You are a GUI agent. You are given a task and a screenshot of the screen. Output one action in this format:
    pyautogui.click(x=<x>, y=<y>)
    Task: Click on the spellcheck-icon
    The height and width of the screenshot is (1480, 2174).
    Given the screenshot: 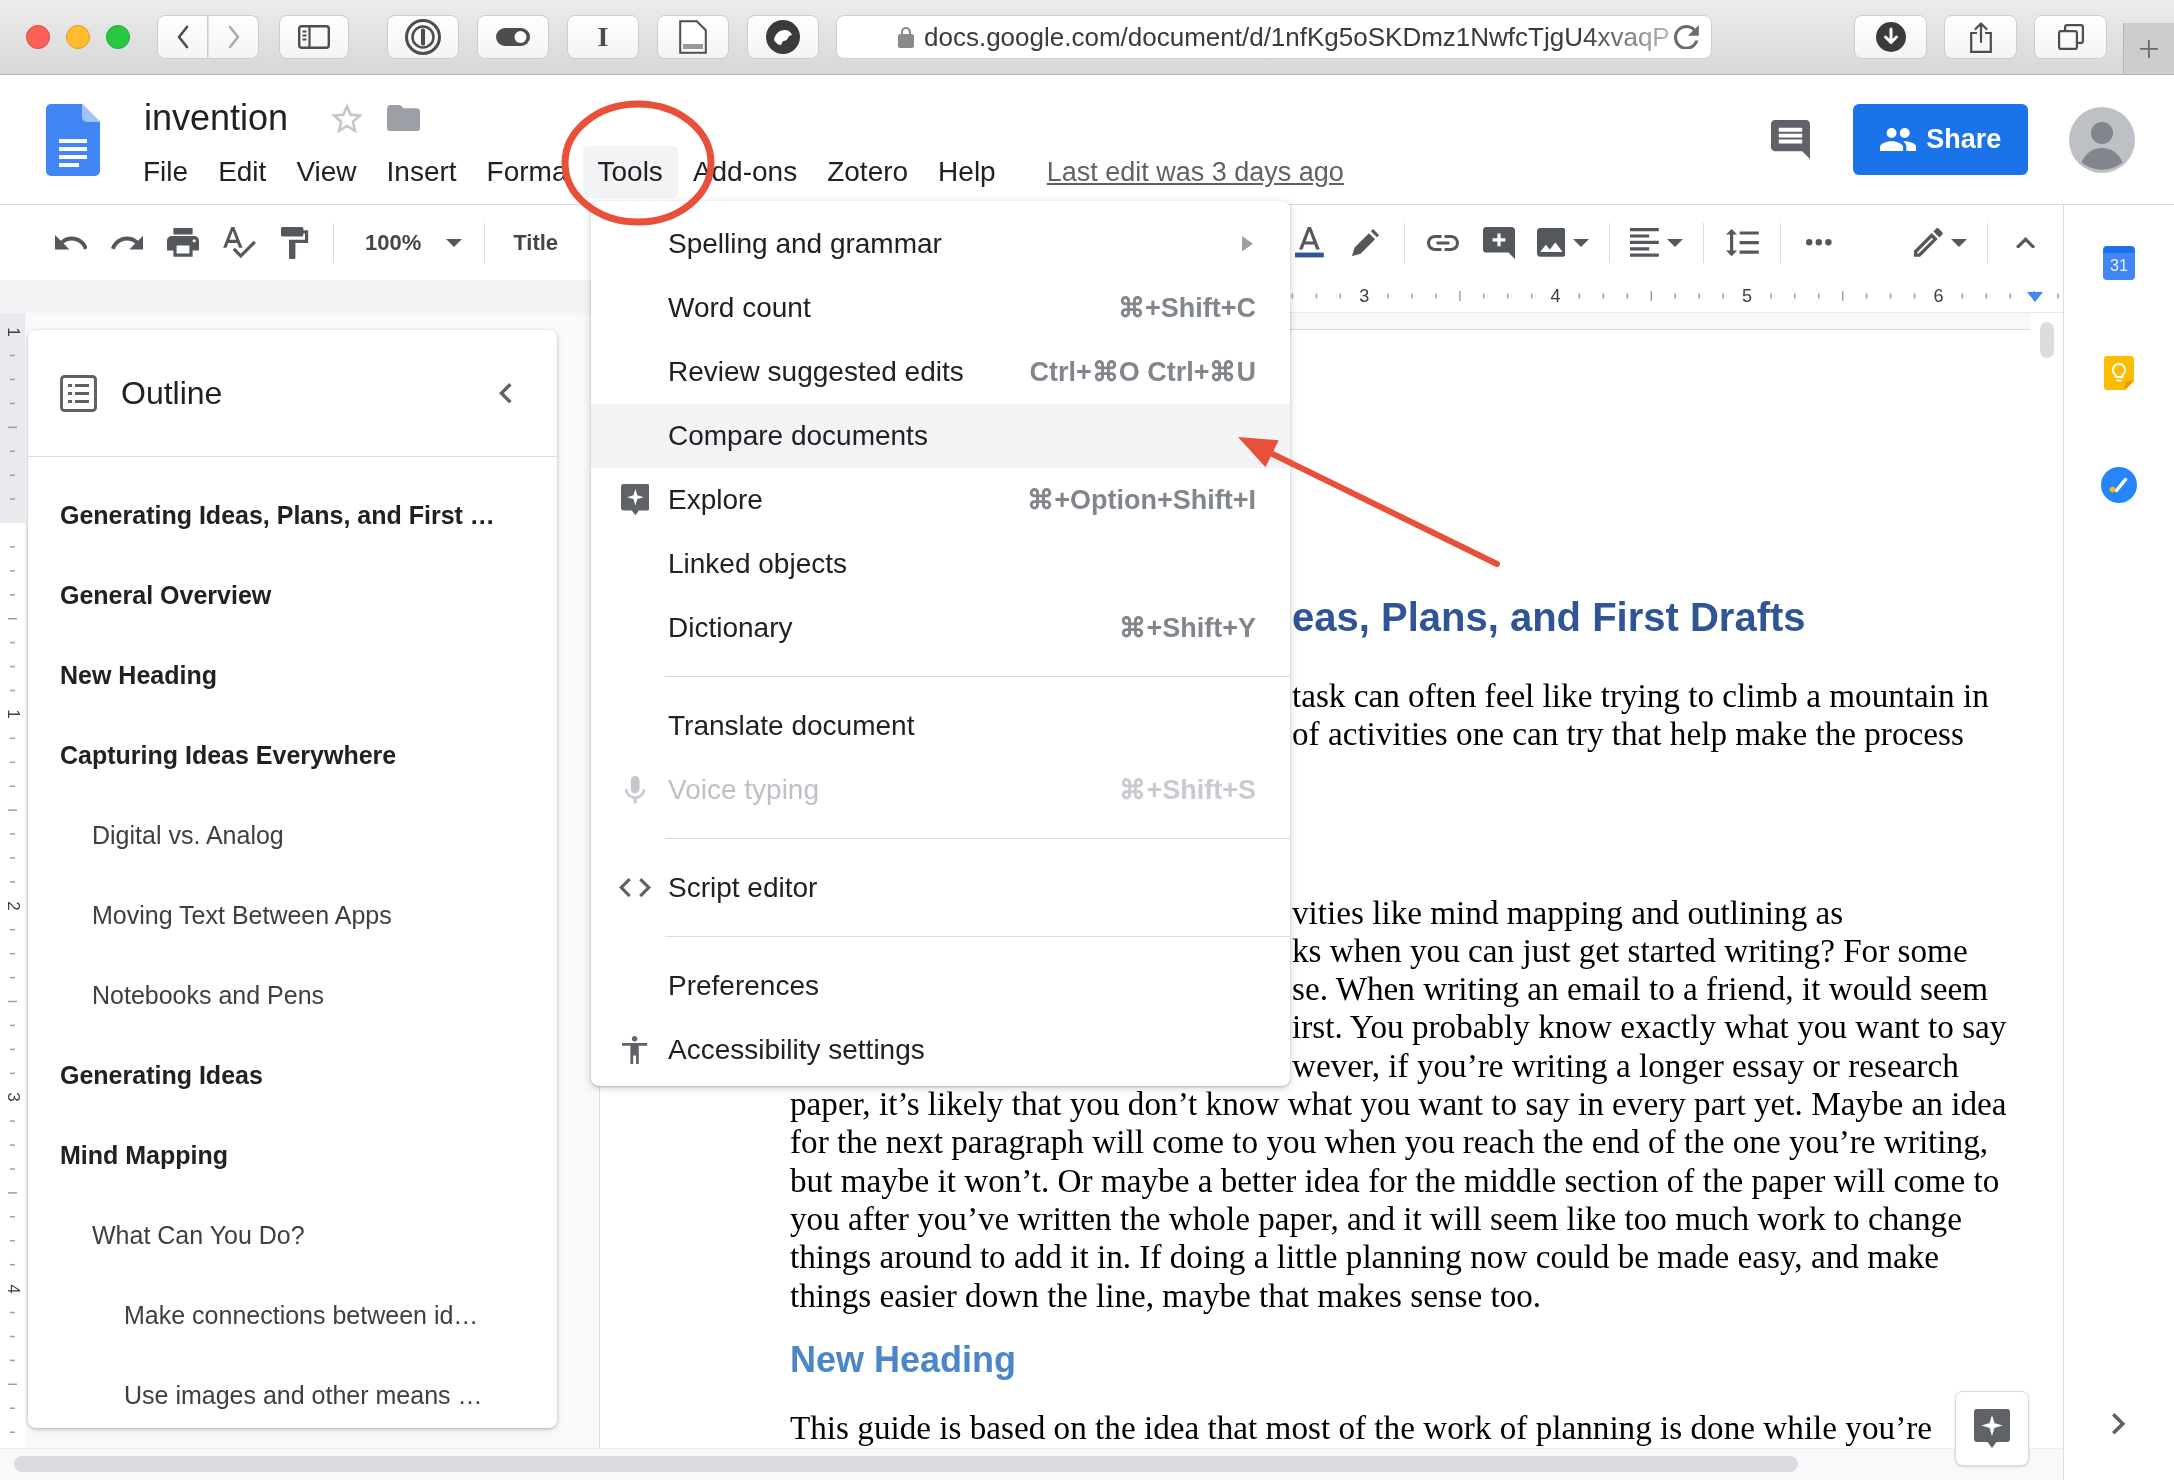 What is the action you would take?
    pyautogui.click(x=239, y=242)
    